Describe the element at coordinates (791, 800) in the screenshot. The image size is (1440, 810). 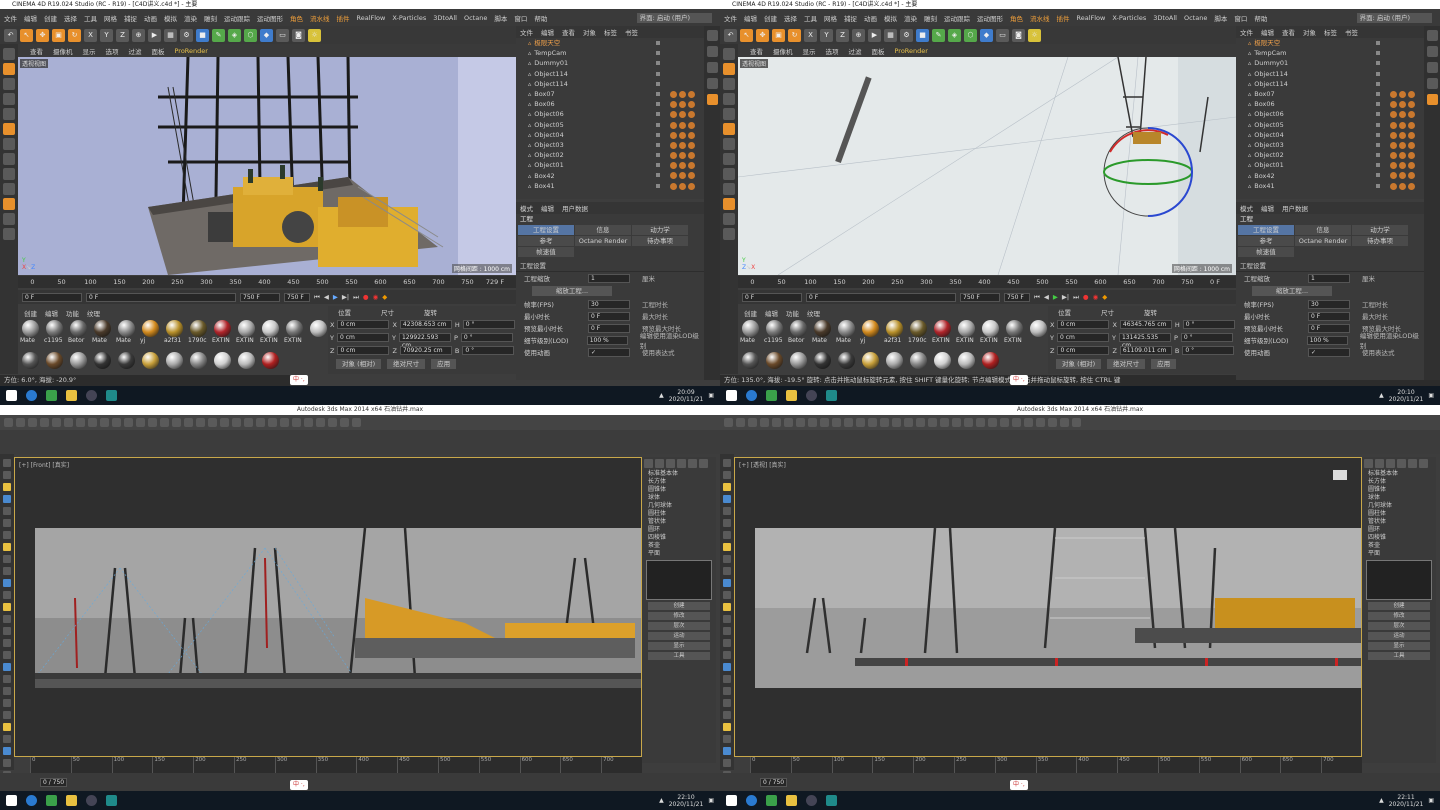
I see `explorer-icon` at that location.